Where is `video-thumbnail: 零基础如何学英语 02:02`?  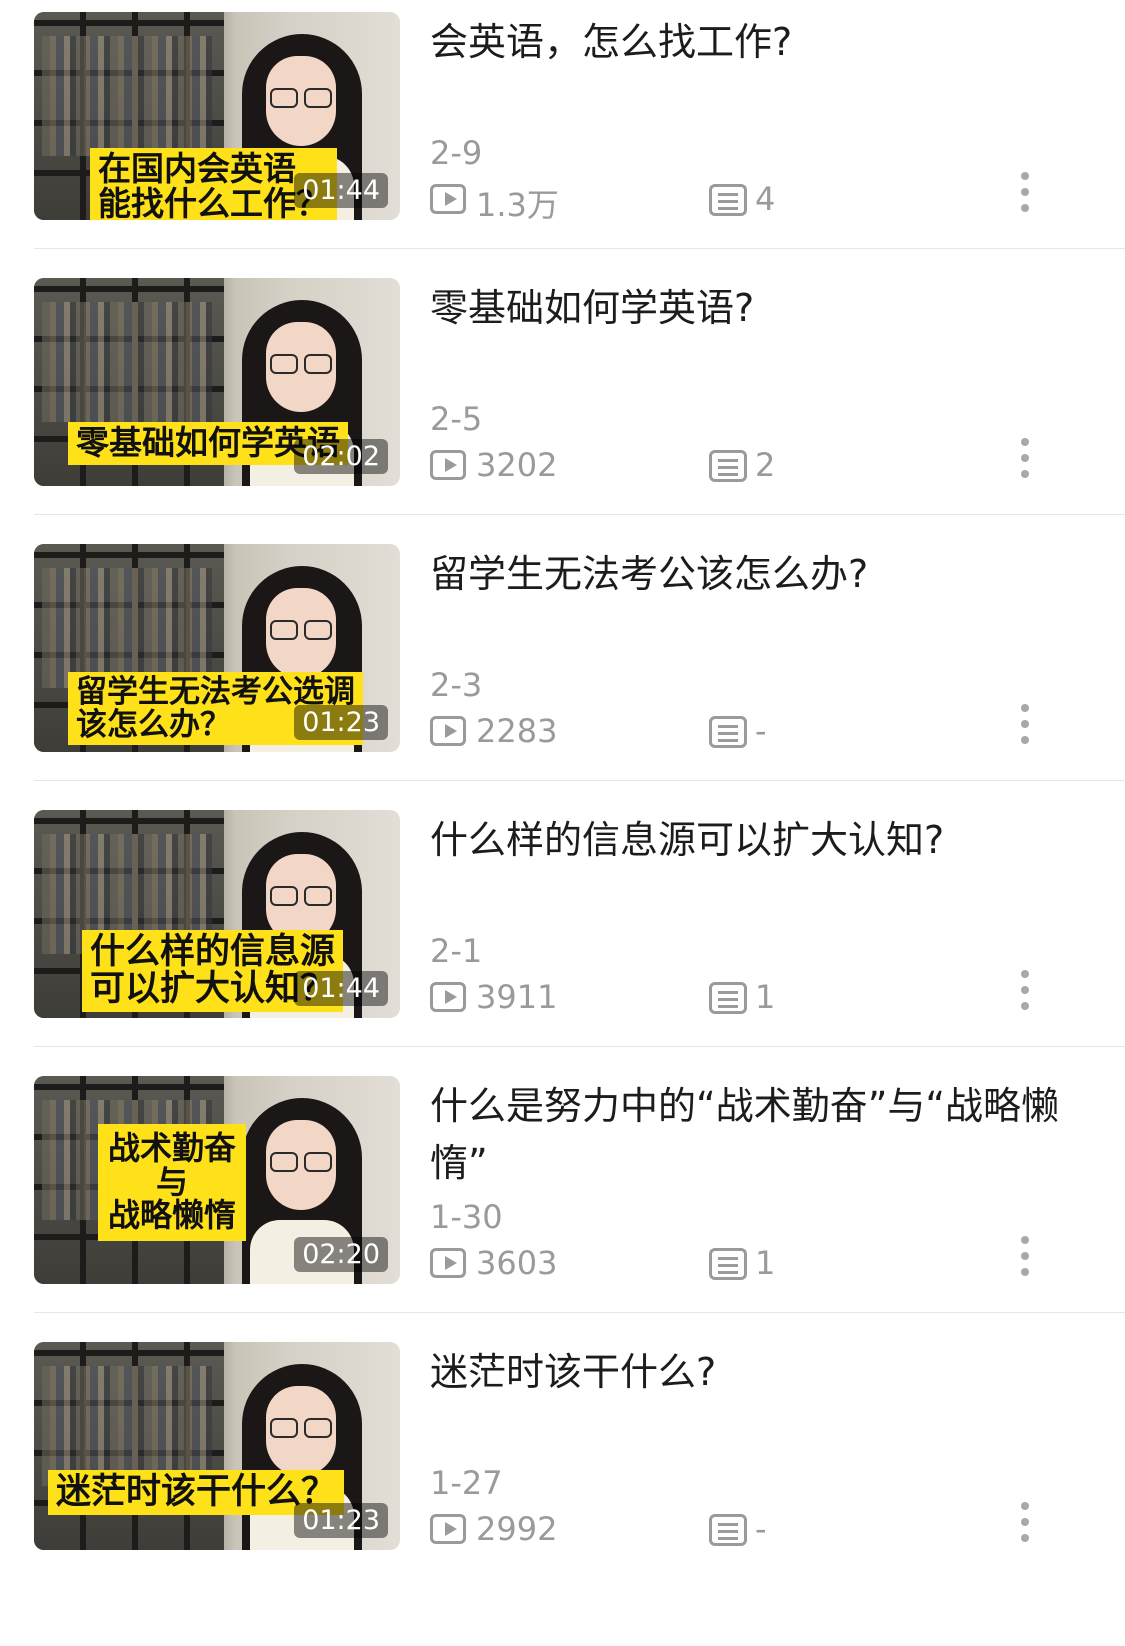 video-thumbnail: 零基础如何学英语 02:02 is located at coordinates (217, 382).